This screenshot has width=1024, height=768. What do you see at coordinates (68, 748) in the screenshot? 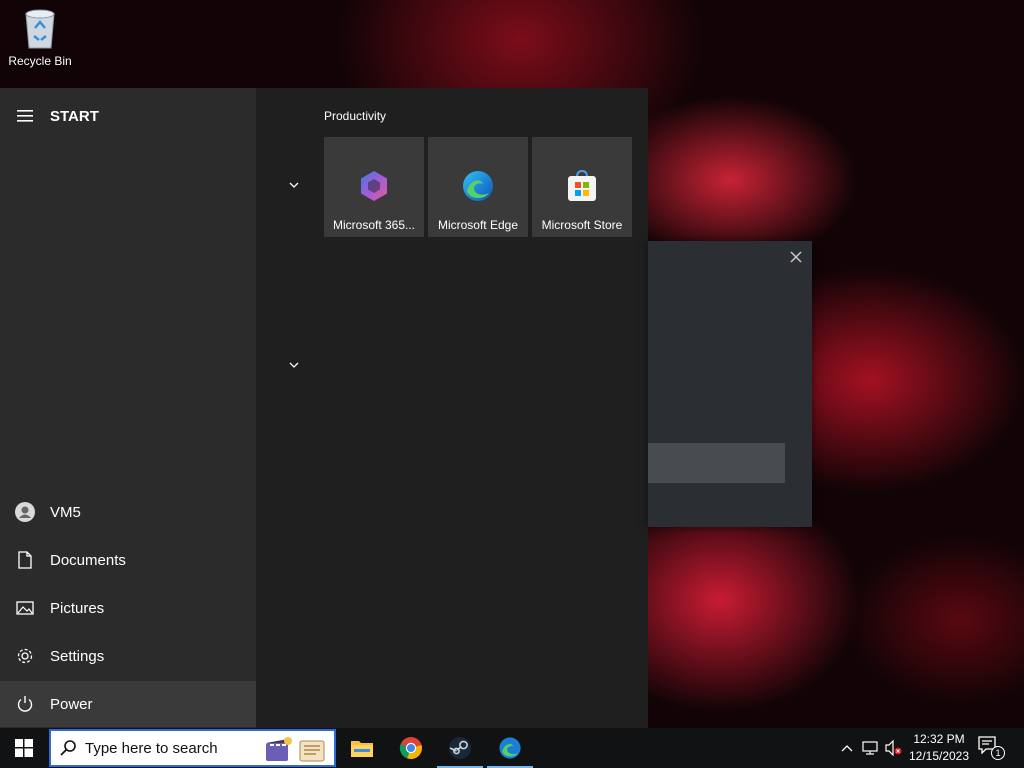
I see `search-icon` at bounding box center [68, 748].